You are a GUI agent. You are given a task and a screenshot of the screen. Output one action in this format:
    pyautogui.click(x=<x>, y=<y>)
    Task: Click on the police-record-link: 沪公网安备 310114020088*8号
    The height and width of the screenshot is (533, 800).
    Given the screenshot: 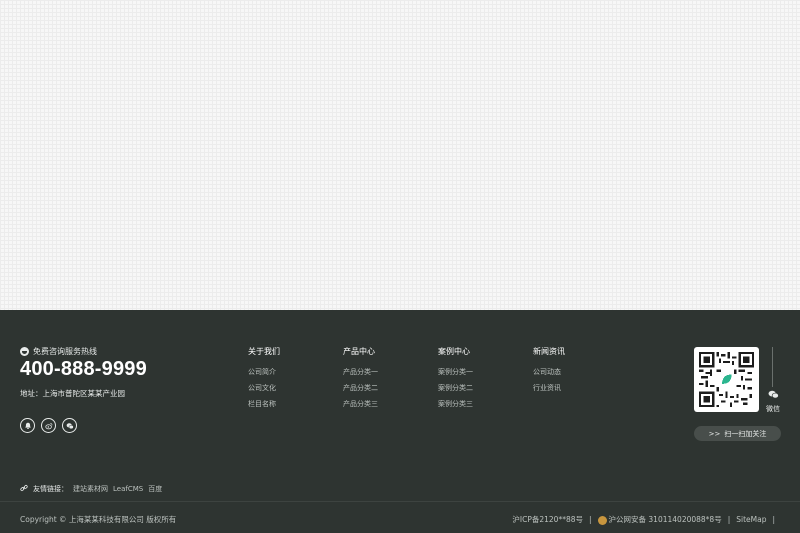 What is the action you would take?
    pyautogui.click(x=659, y=519)
    